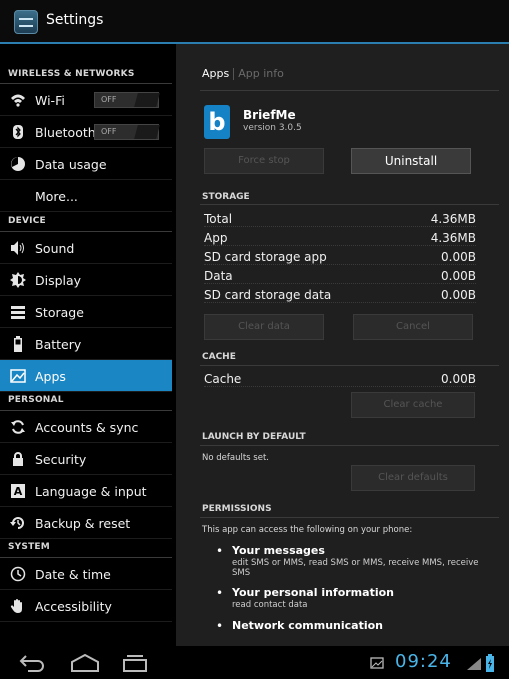  What do you see at coordinates (86, 222) in the screenshot?
I see `section-header-device: DEVICE` at bounding box center [86, 222].